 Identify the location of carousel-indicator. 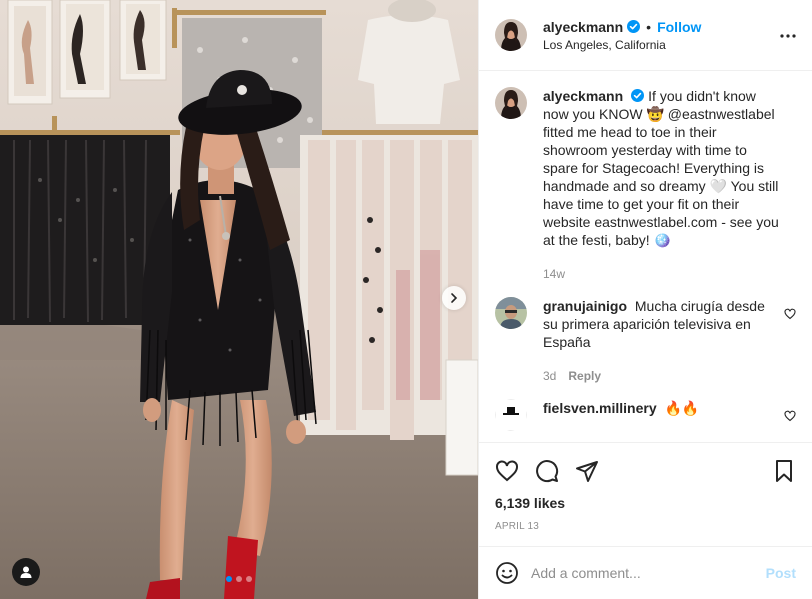
(239, 579).